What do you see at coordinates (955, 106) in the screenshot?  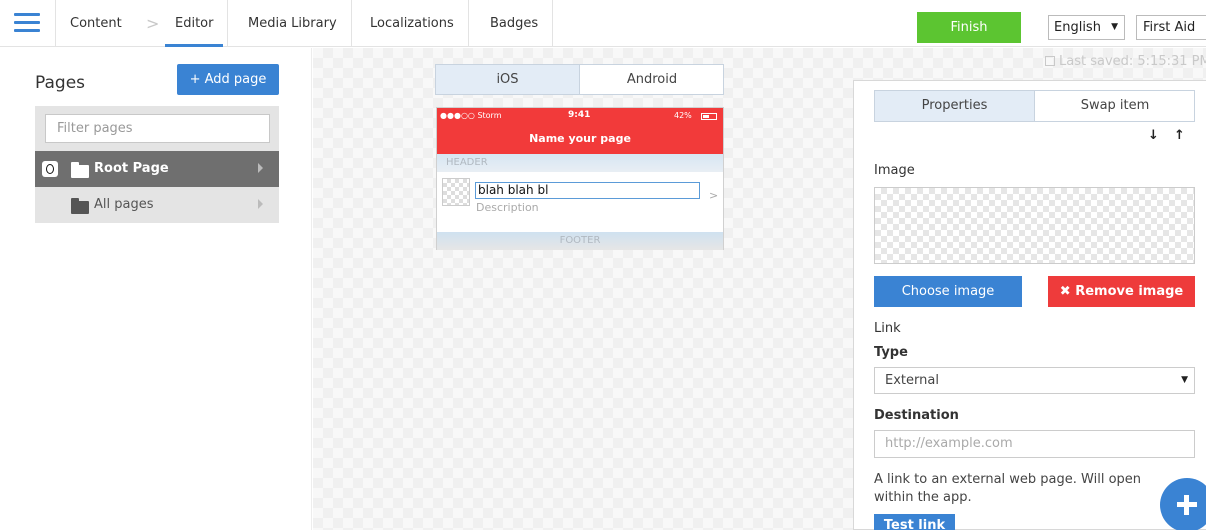 I see `tab-properties: Properties` at bounding box center [955, 106].